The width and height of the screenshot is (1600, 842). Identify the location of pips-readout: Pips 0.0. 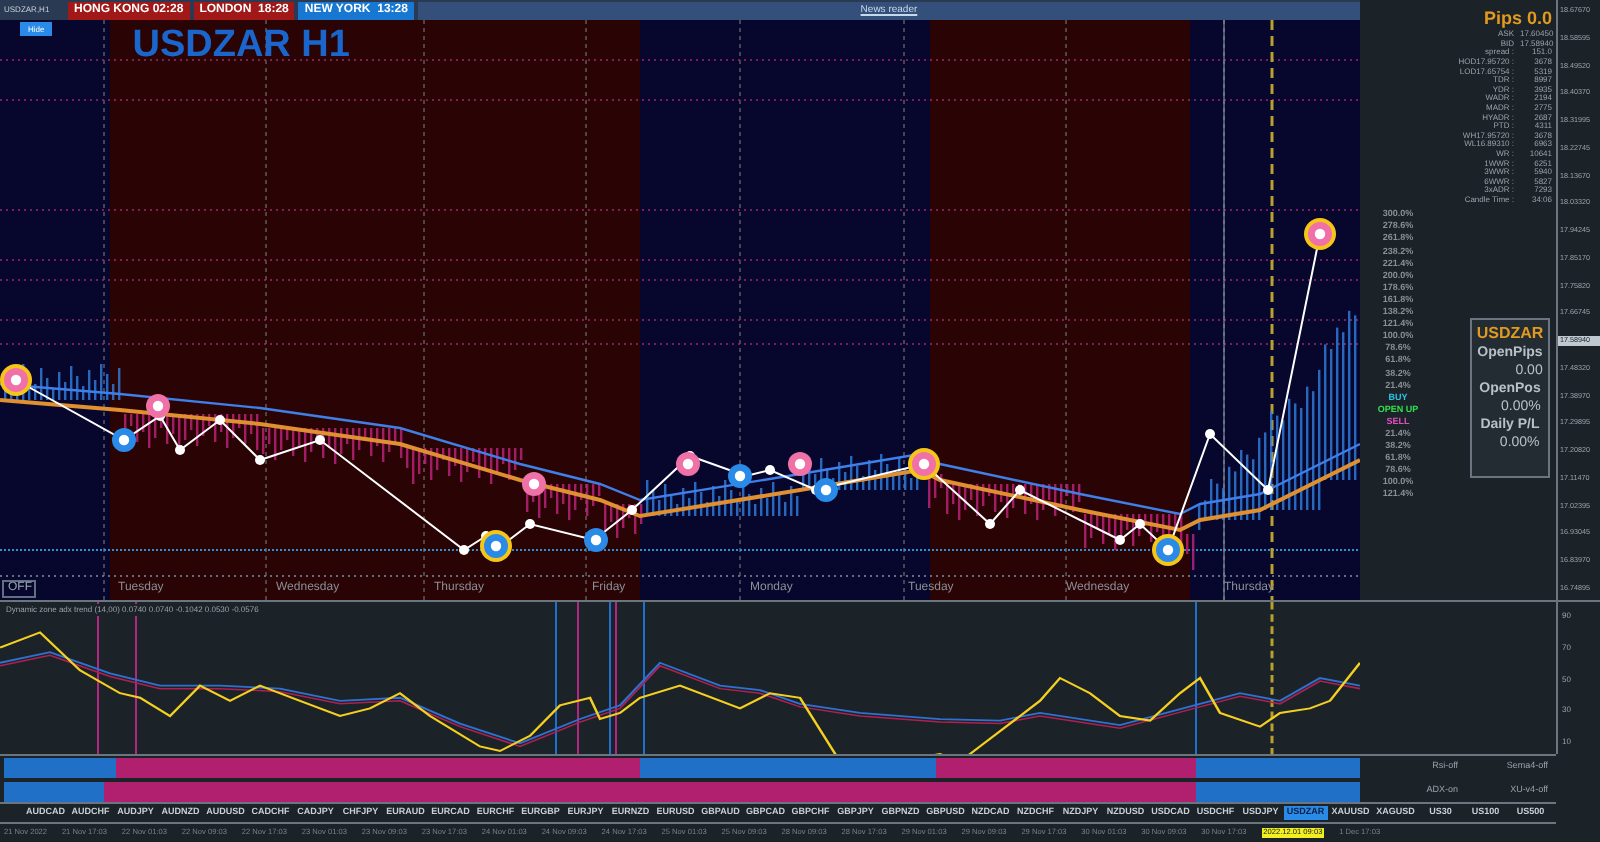
(1517, 18).